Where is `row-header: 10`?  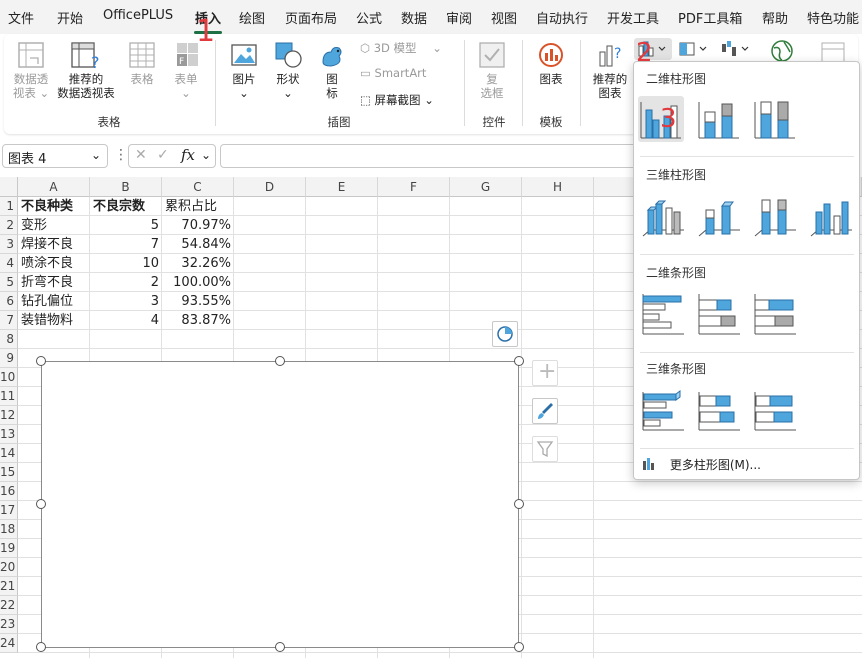
row-header: 10 is located at coordinates (9, 377).